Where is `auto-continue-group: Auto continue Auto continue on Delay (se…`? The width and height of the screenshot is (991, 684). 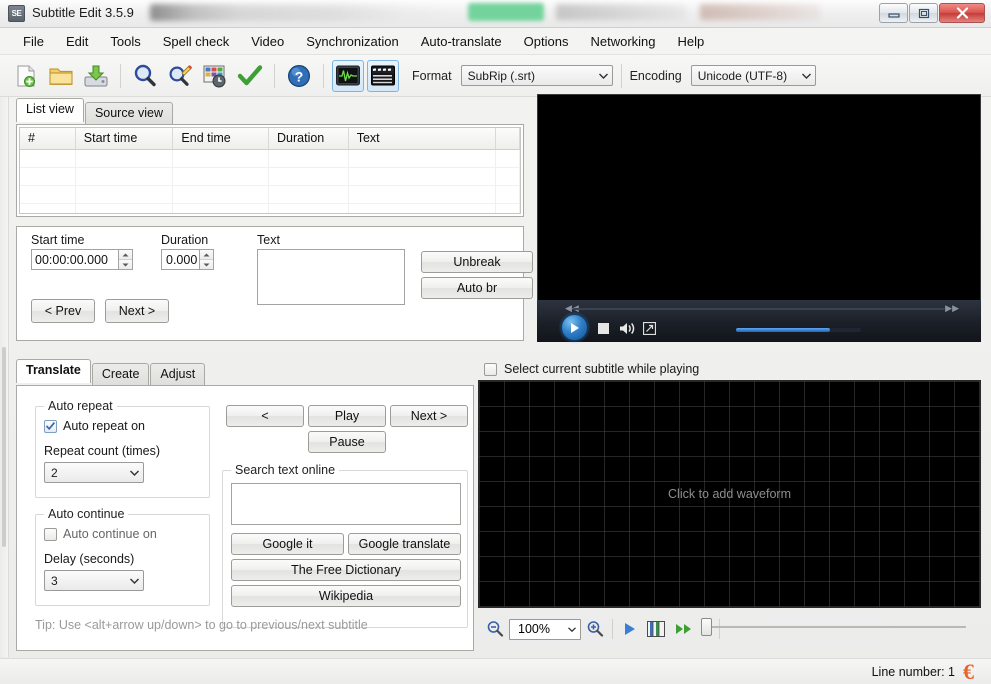 auto-continue-group: Auto continue Auto continue on Delay (se… is located at coordinates (122, 556).